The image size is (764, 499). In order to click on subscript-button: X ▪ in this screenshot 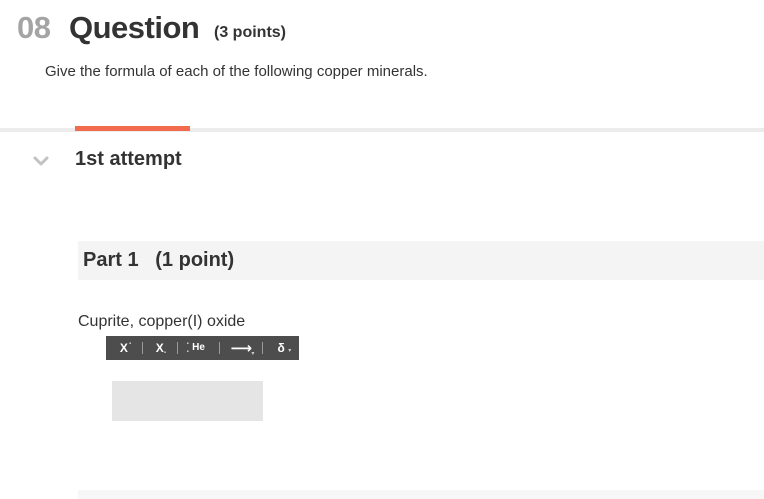, I will do `click(160, 348)`.